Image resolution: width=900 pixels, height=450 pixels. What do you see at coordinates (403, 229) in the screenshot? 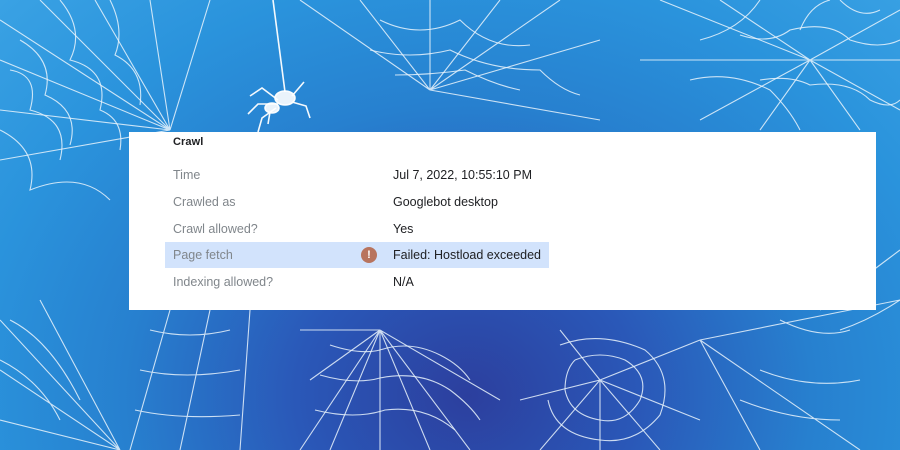
I see `row-value: Yes` at bounding box center [403, 229].